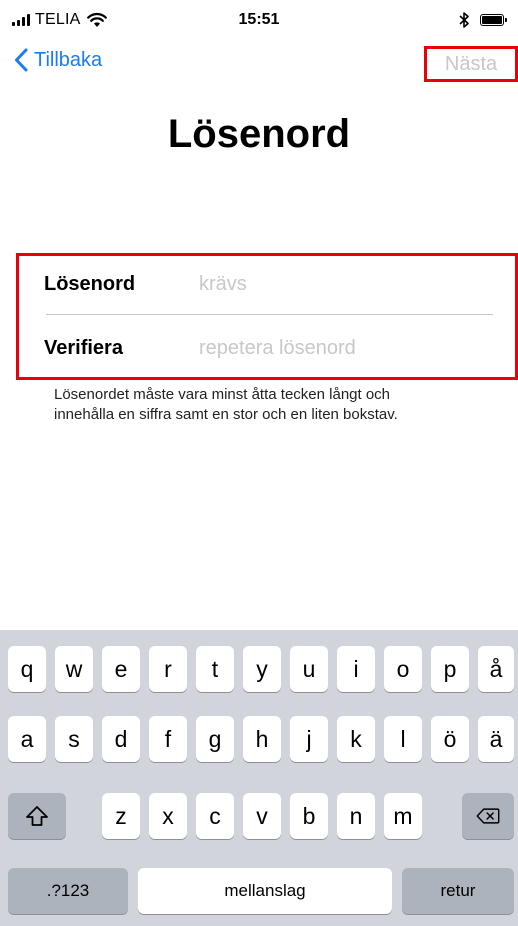 This screenshot has width=518, height=926. What do you see at coordinates (356, 669) in the screenshot?
I see `key-i: i` at bounding box center [356, 669].